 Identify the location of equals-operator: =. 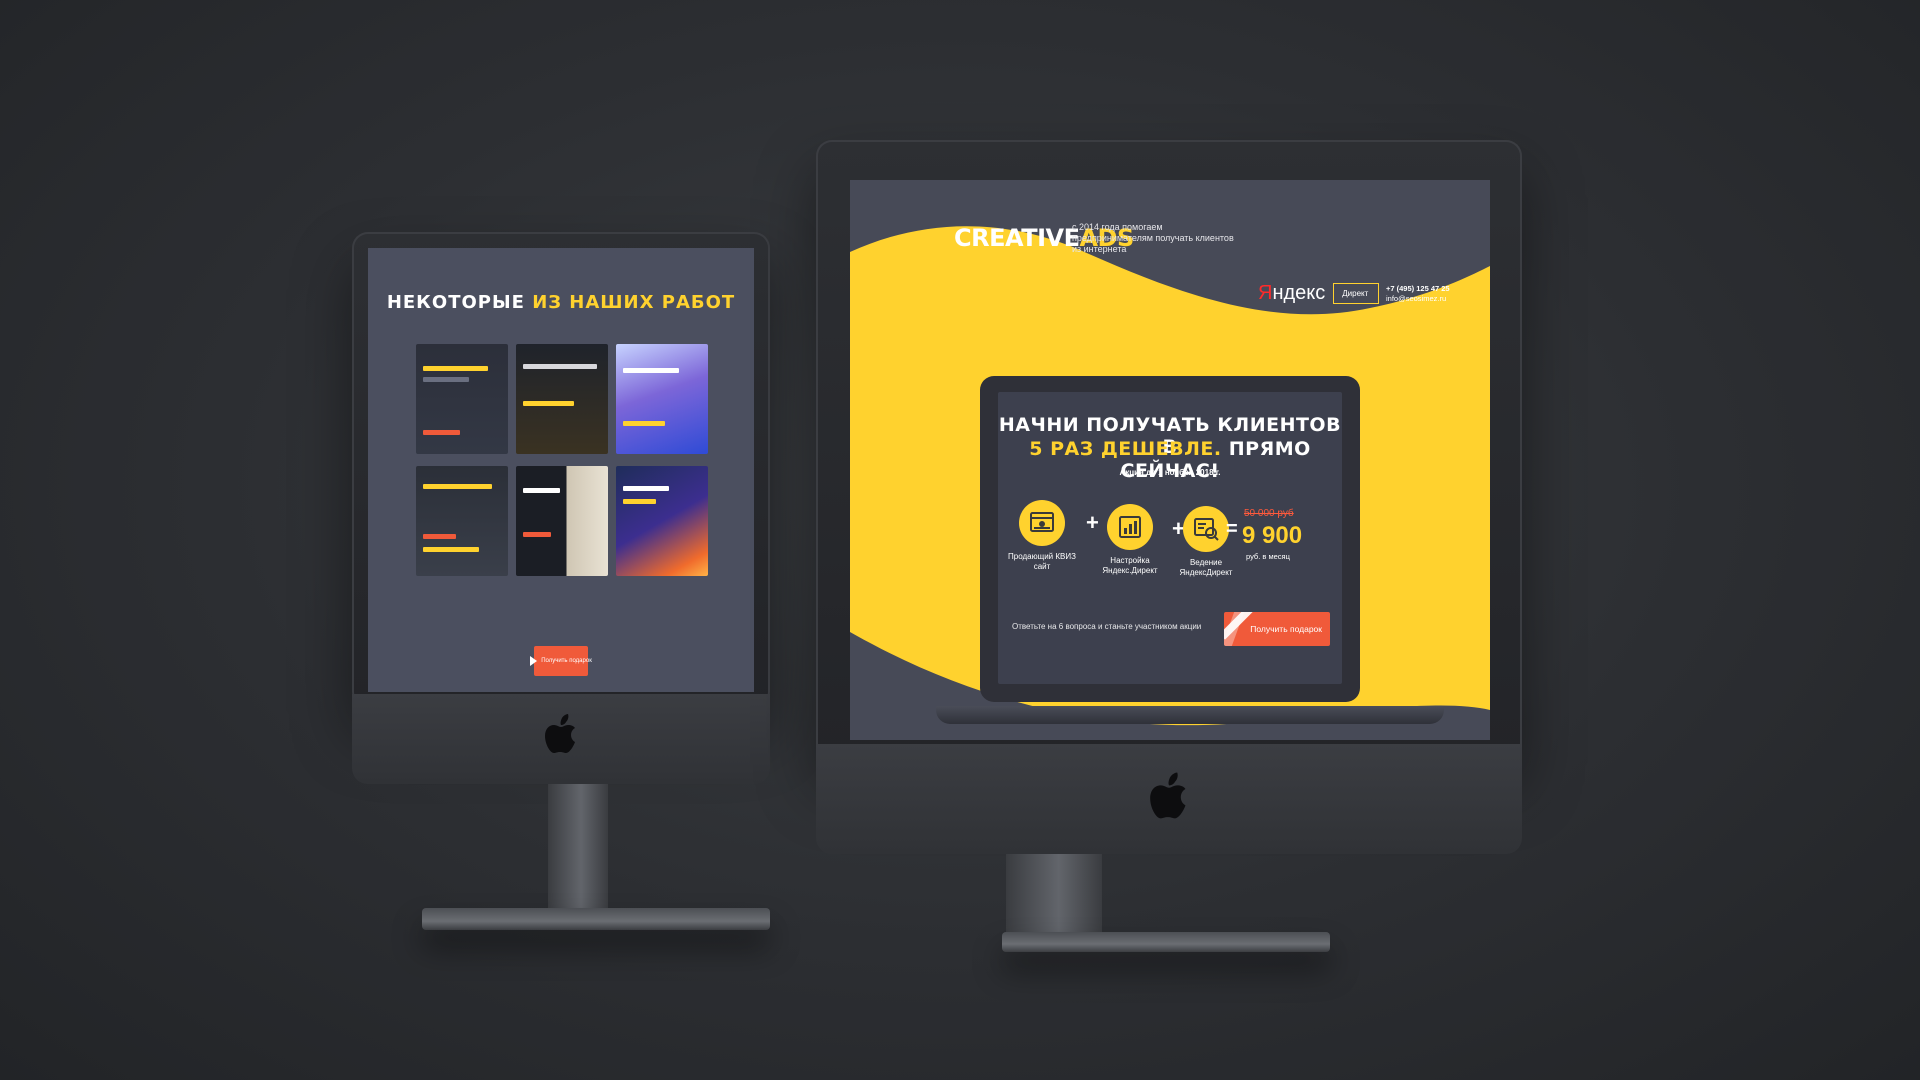
(1232, 529).